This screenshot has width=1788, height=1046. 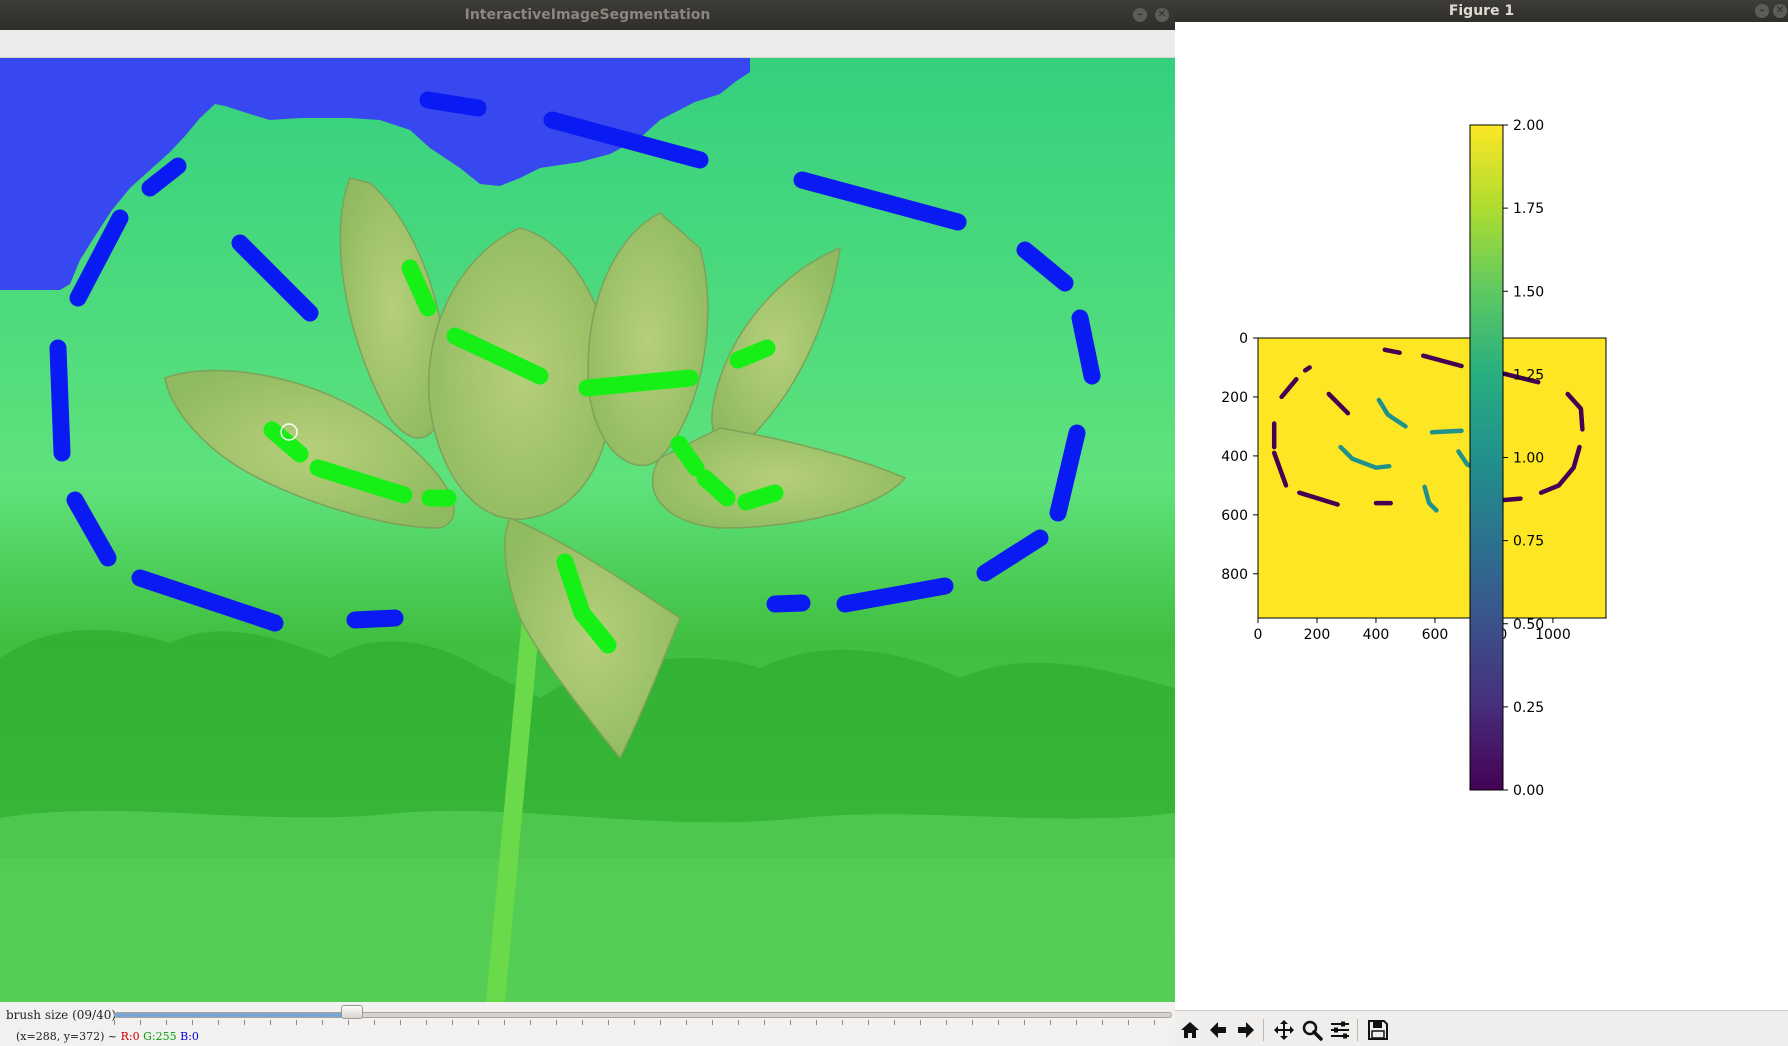 I want to click on x-tick-label: 600, so click(x=1435, y=635).